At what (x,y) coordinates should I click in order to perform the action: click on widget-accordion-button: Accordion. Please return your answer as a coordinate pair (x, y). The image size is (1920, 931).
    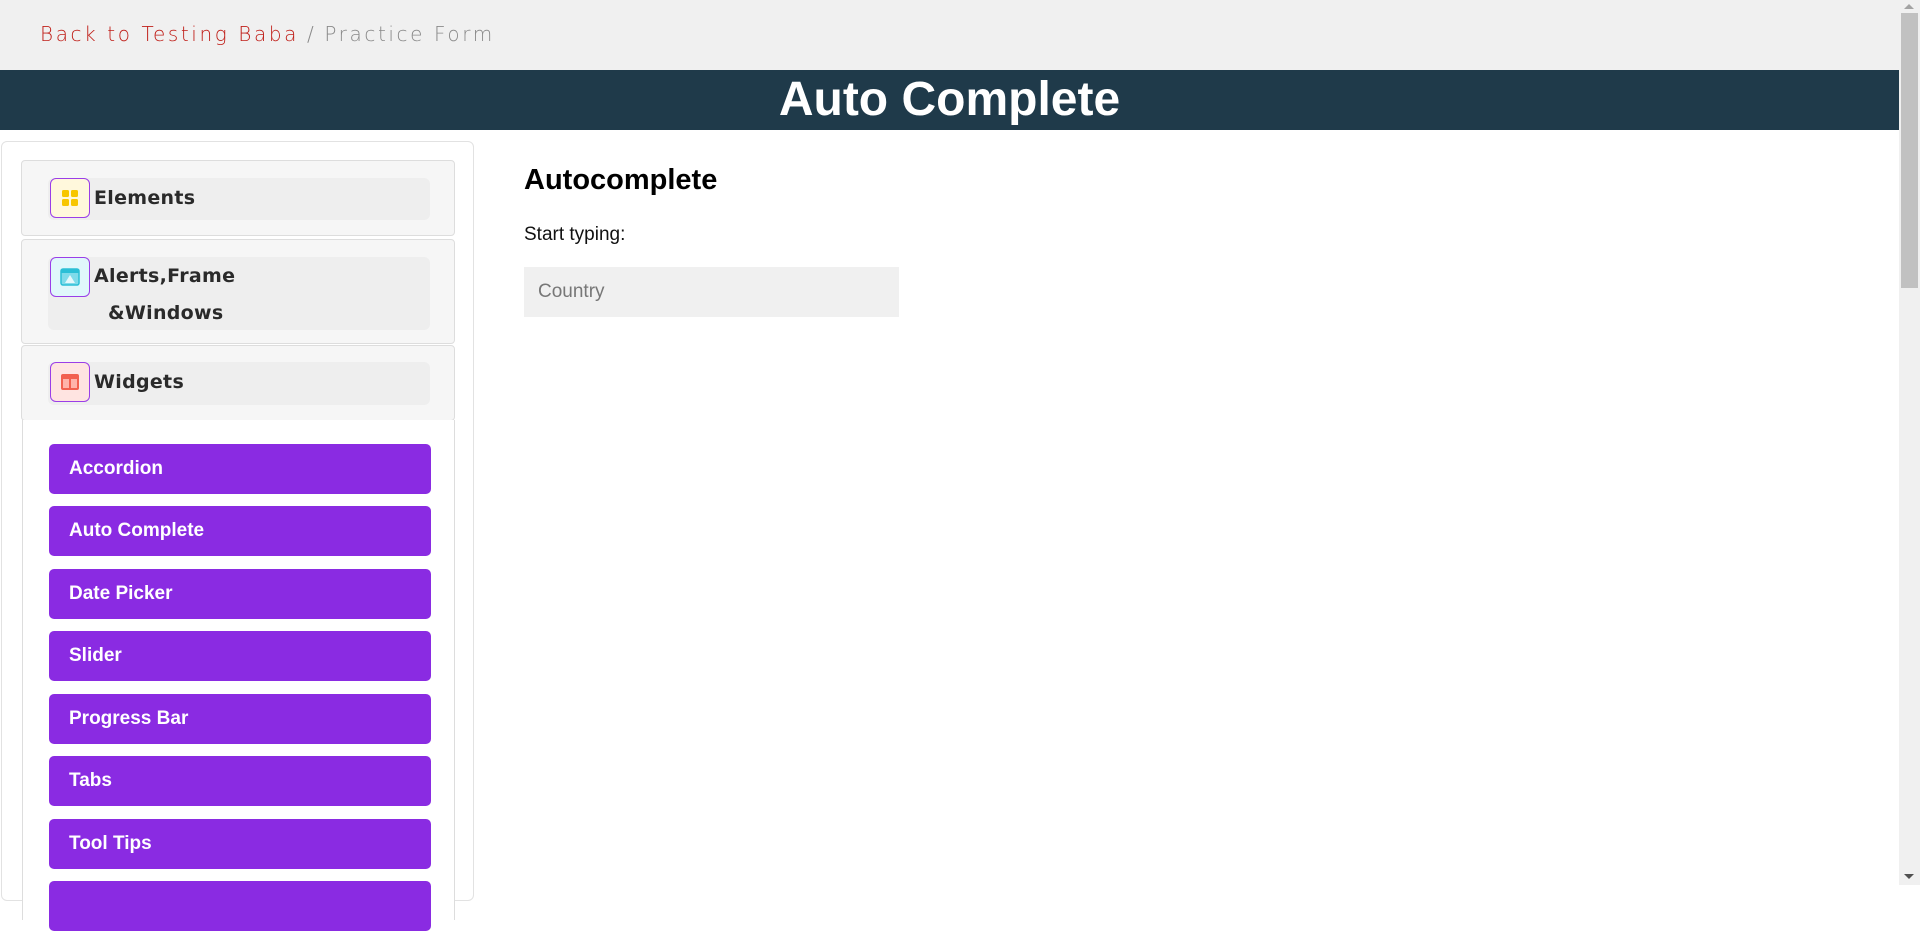
    Looking at the image, I should click on (240, 469).